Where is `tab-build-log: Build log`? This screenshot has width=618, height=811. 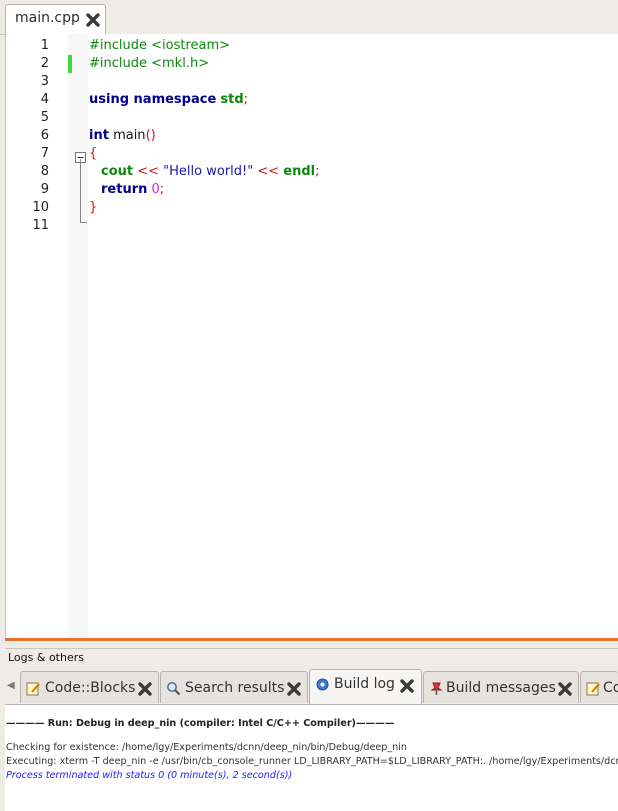 tab-build-log: Build log is located at coordinates (365, 686).